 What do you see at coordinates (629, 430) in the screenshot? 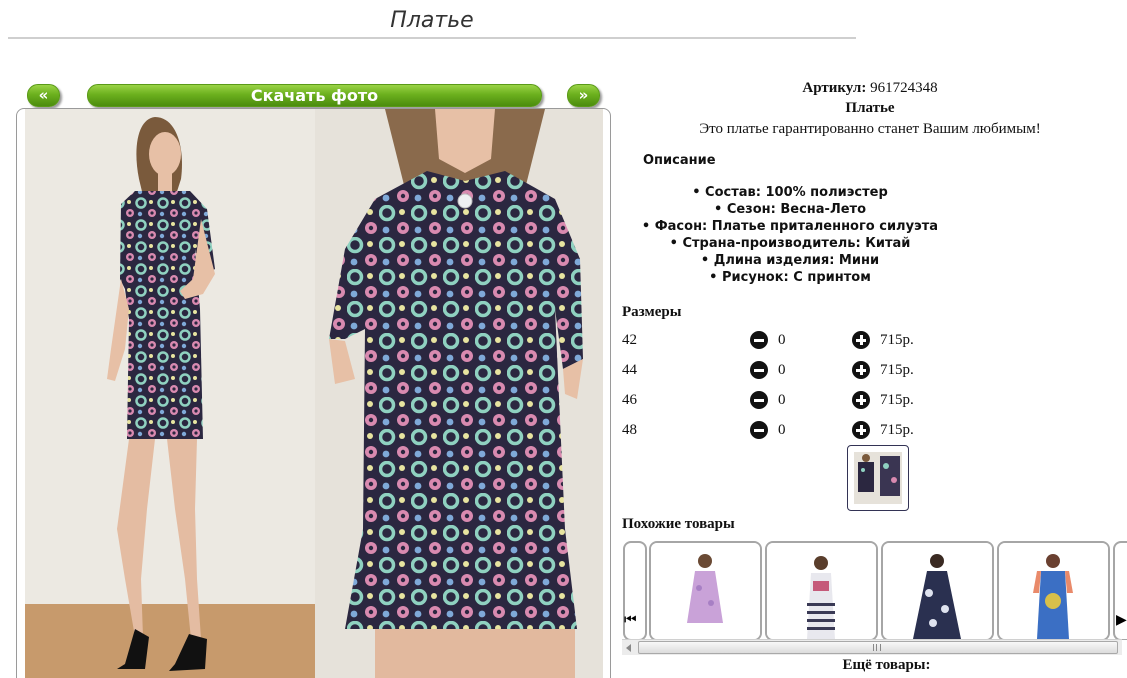
I see `size-label: 48` at bounding box center [629, 430].